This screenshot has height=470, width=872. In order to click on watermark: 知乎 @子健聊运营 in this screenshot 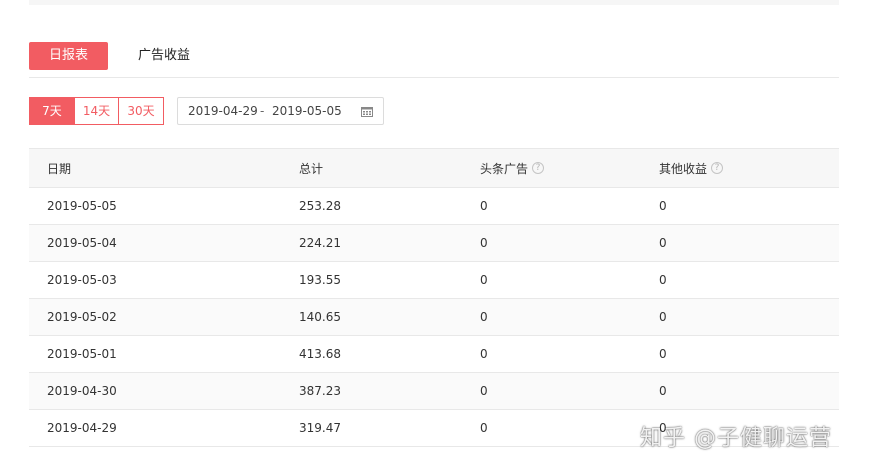, I will do `click(736, 438)`.